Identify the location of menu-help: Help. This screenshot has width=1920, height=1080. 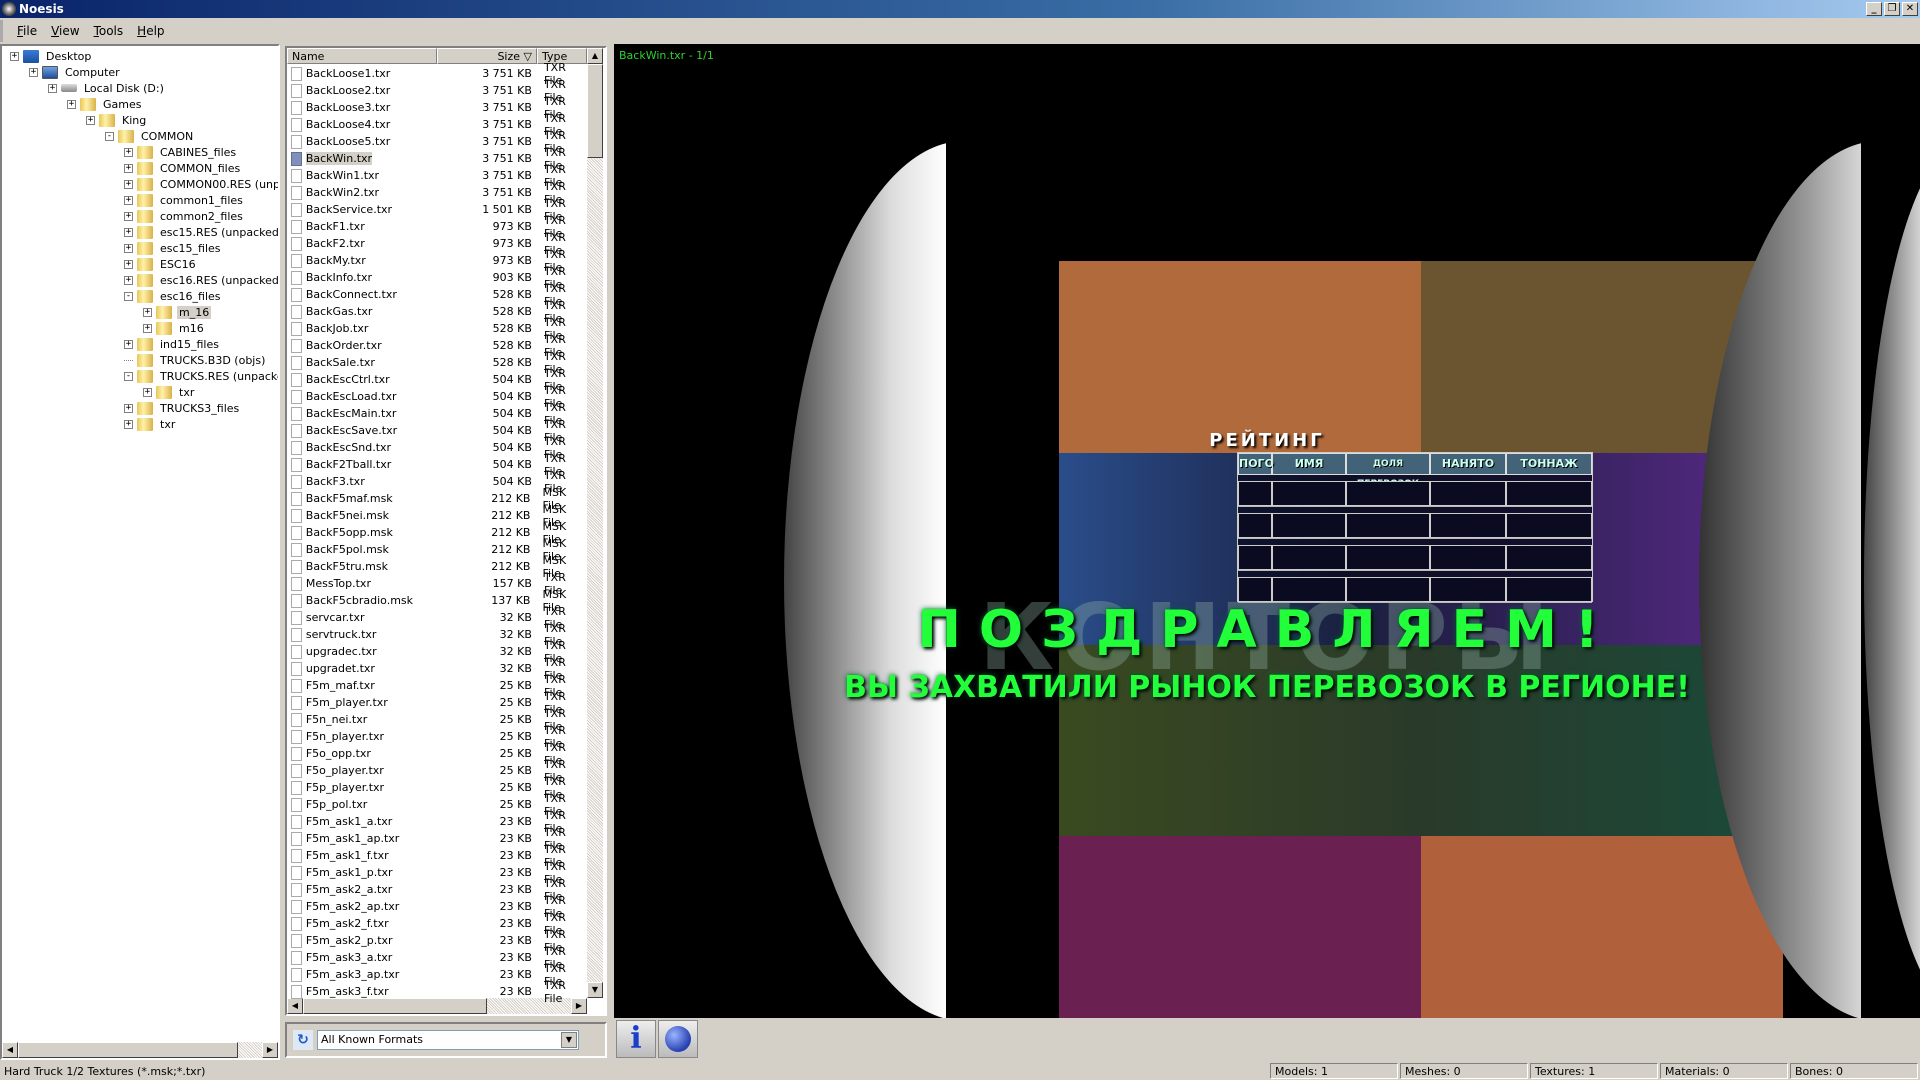
(150, 31).